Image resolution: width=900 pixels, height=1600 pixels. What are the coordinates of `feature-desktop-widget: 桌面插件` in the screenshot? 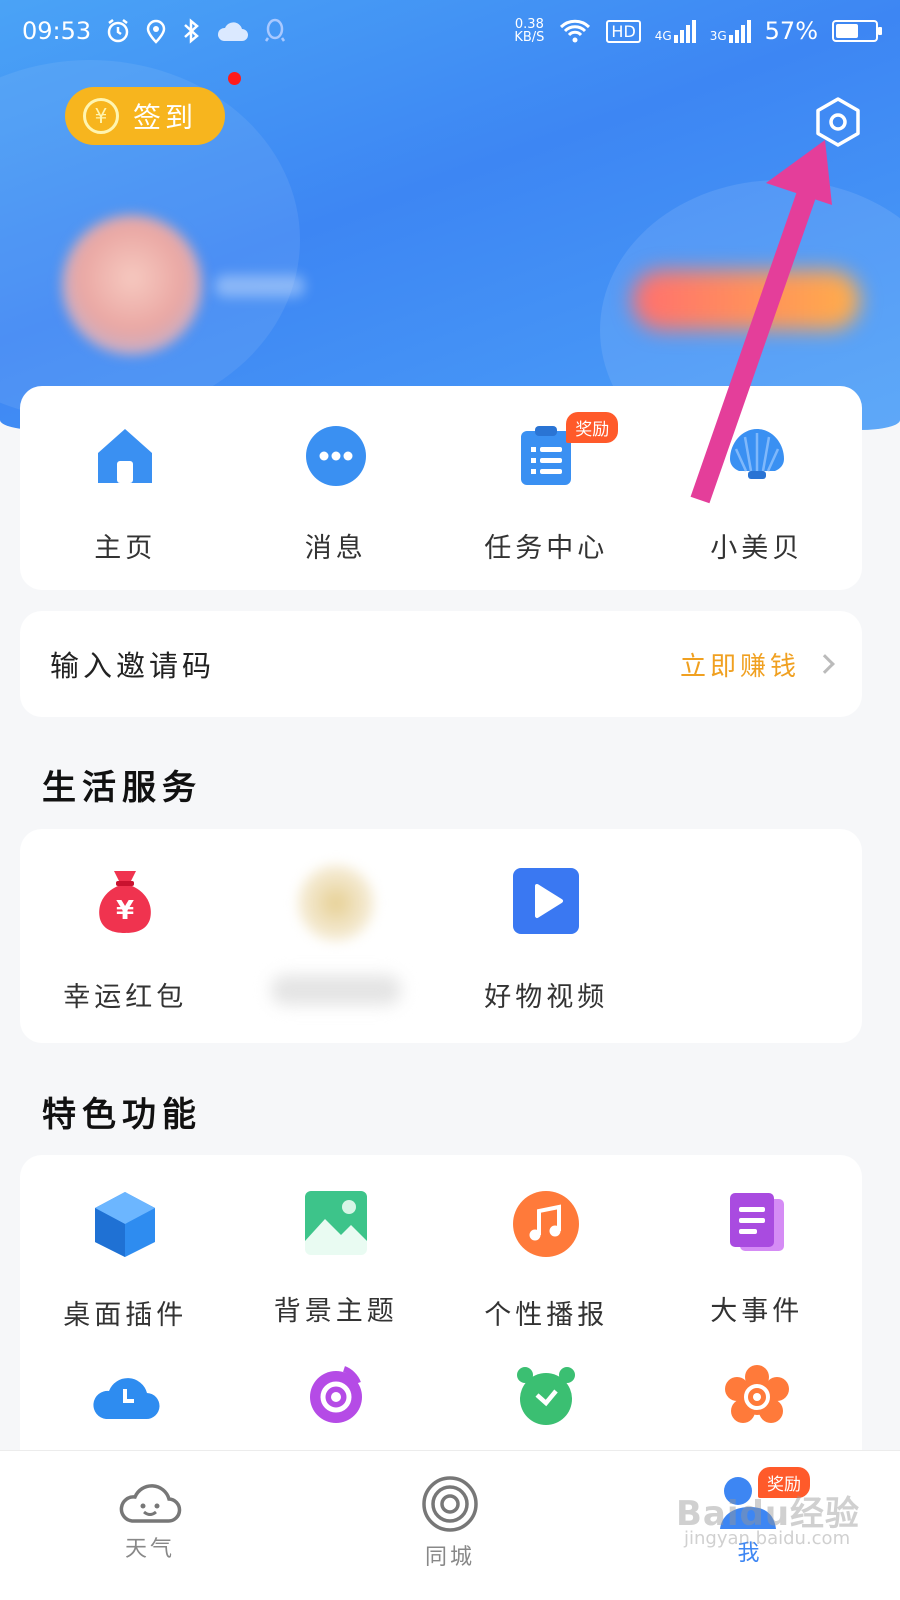 It's located at (125, 1249).